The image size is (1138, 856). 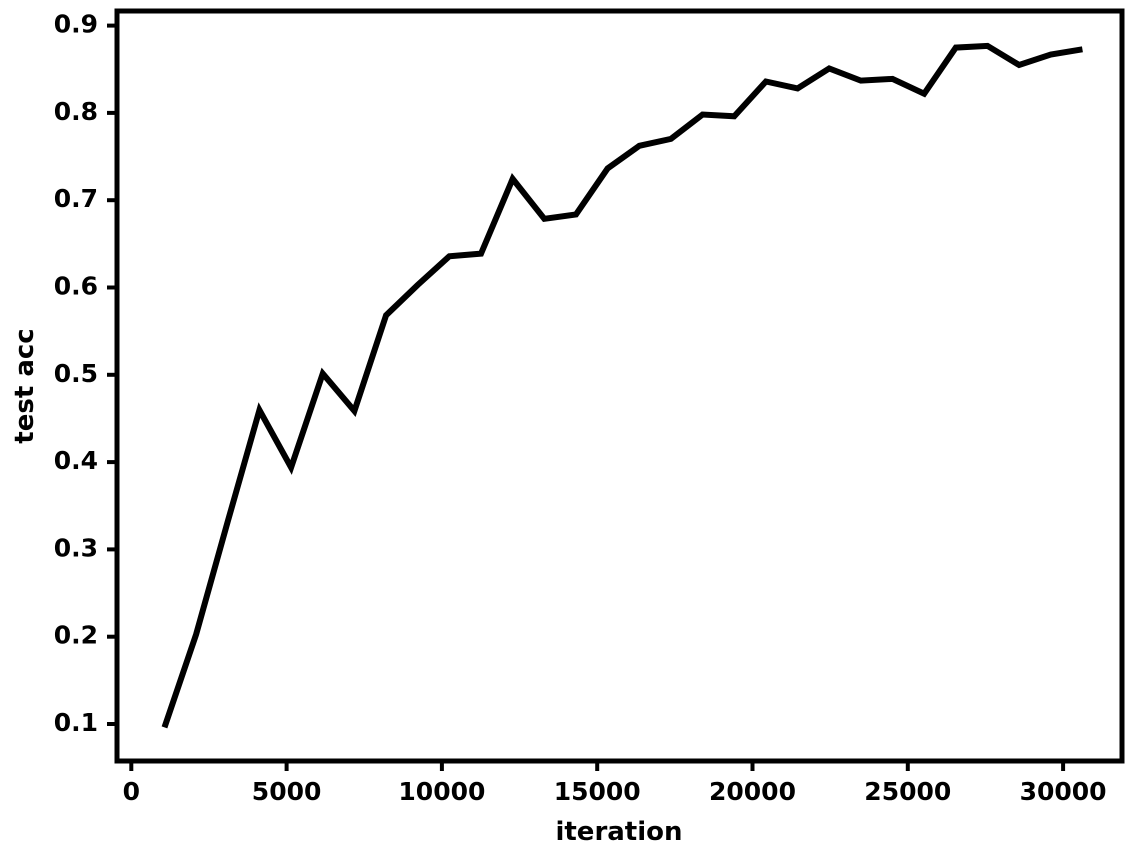 What do you see at coordinates (752, 791) in the screenshot?
I see `x-tick-label: 20000` at bounding box center [752, 791].